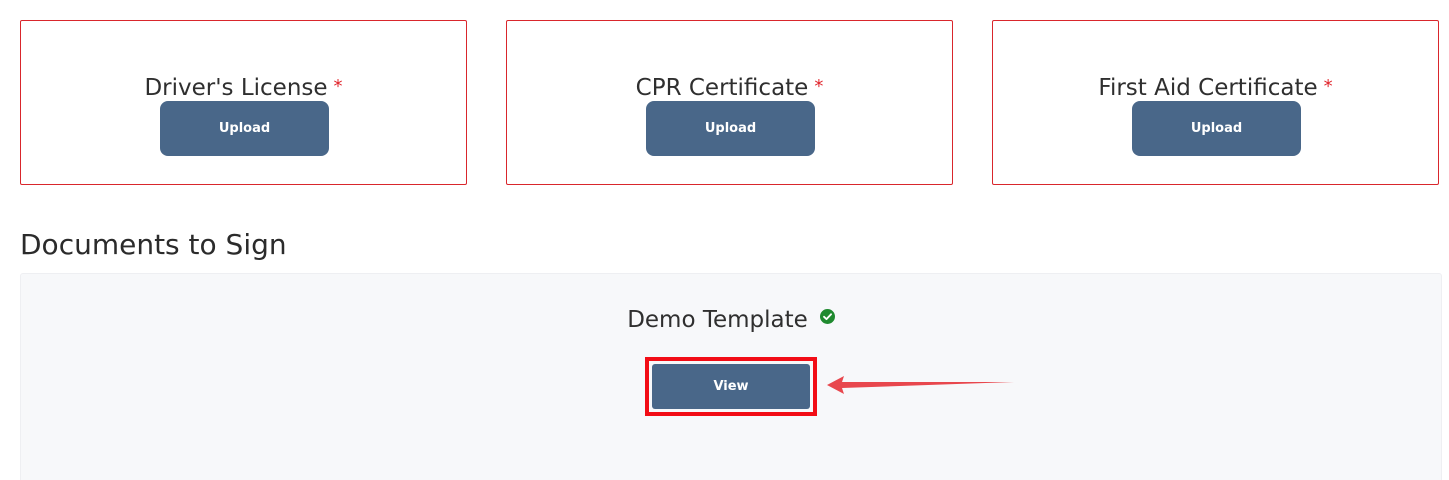 The height and width of the screenshot is (480, 1449). Describe the element at coordinates (717, 320) in the screenshot. I see `document-name: Demo Template` at that location.